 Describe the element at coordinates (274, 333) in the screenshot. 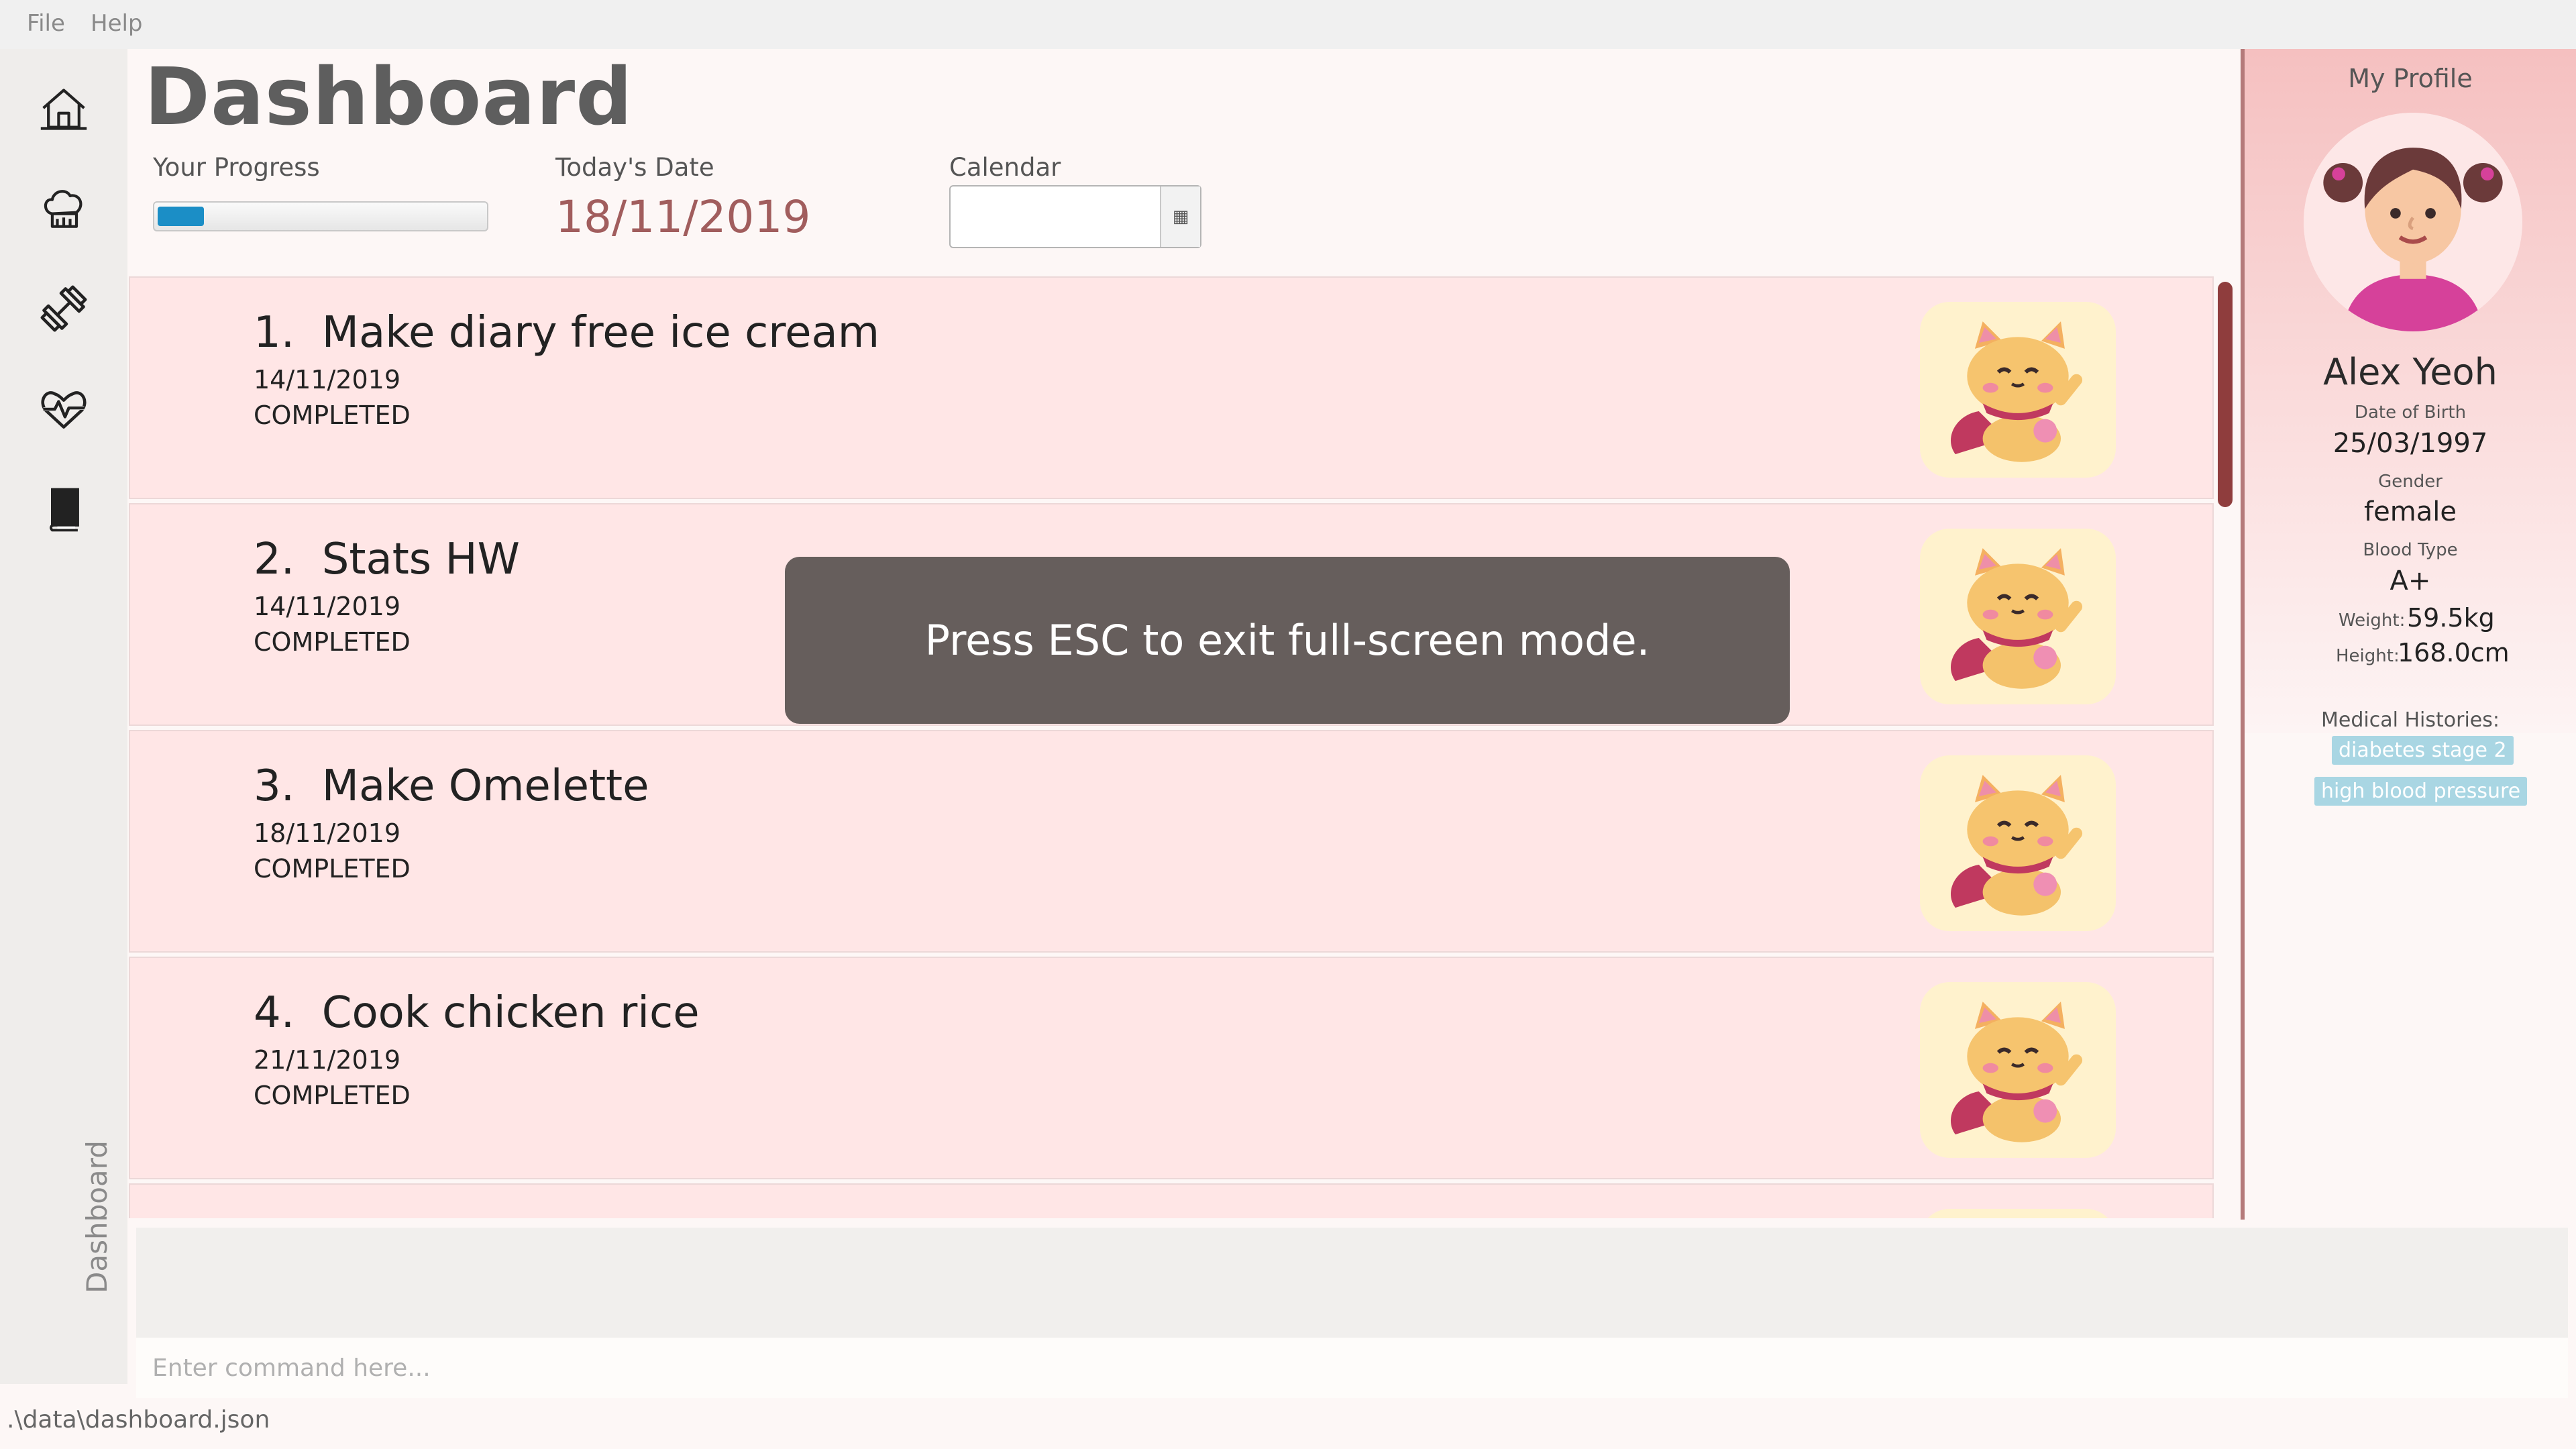

I see `task-number: 1.` at that location.